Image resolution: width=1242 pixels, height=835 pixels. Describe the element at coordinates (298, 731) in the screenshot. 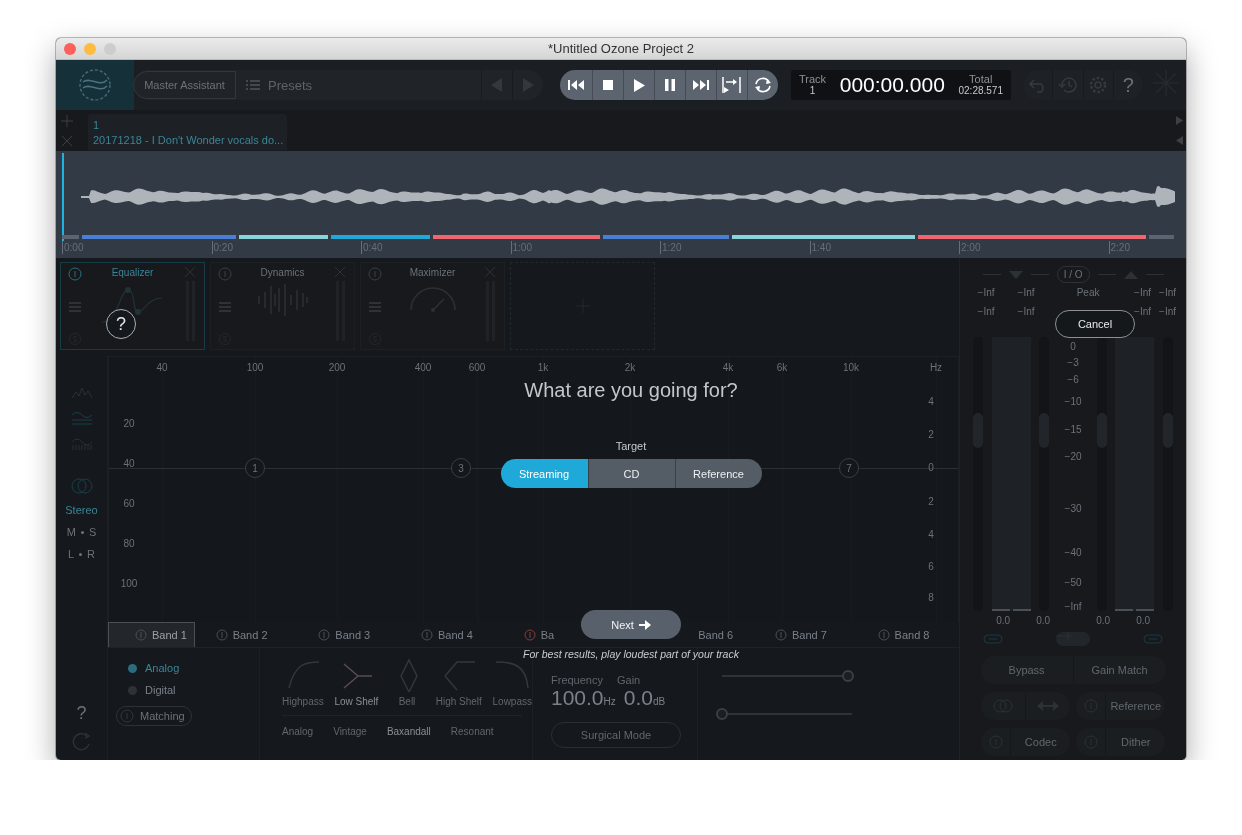

I see `filter-type-option: Analog` at that location.